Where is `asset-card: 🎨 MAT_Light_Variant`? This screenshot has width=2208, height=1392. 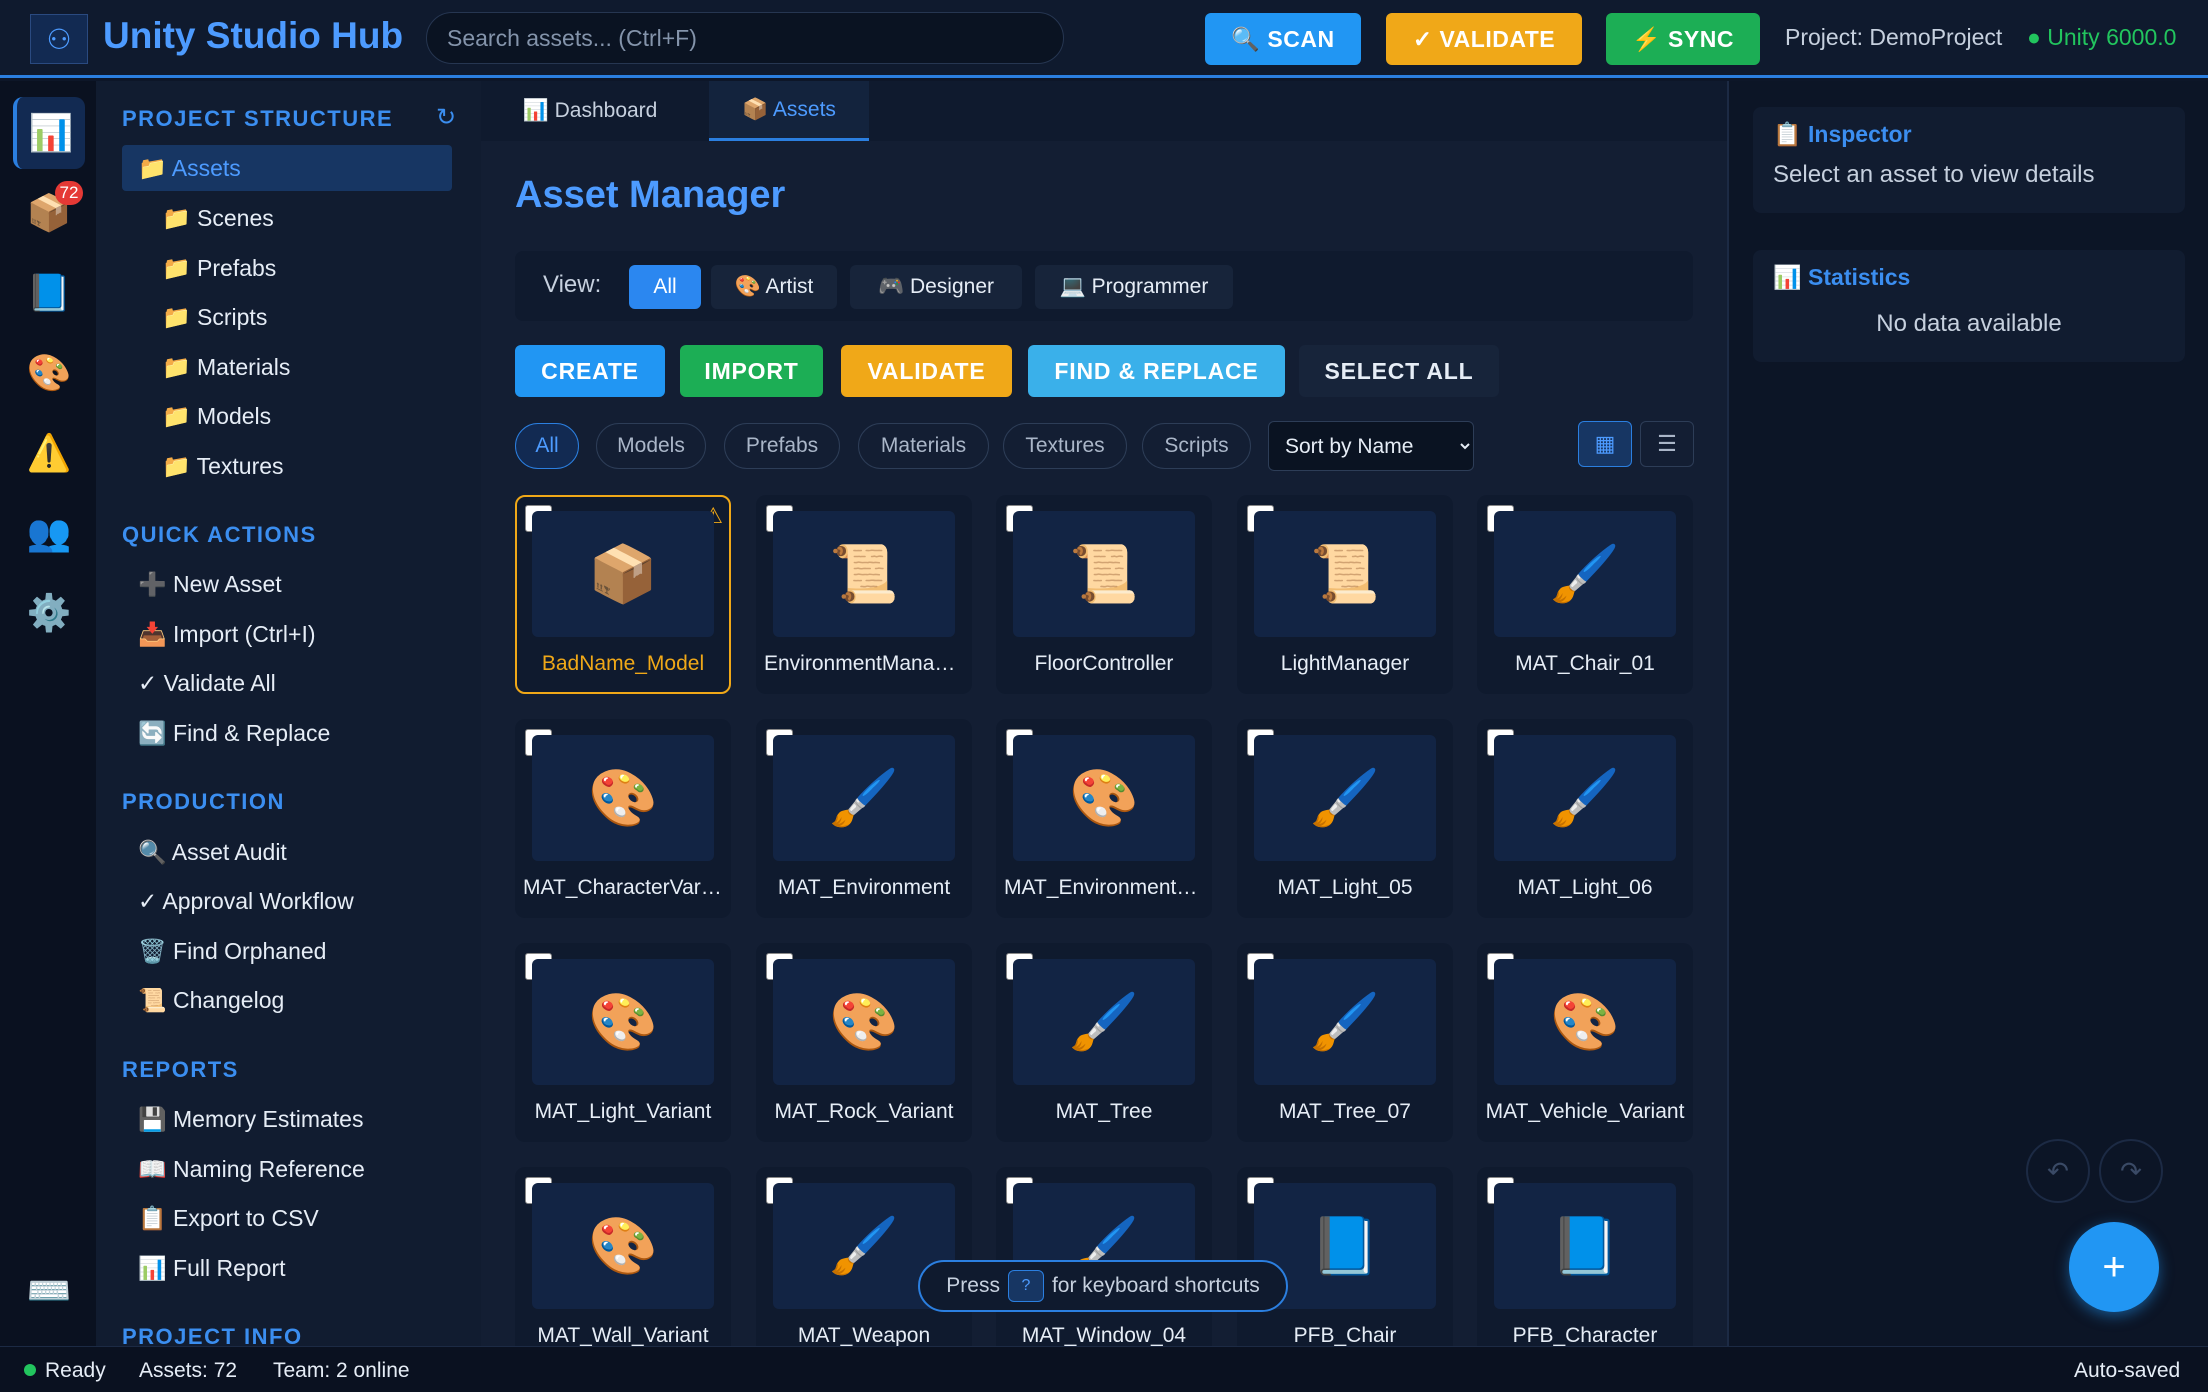
asset-card: 🎨 MAT_Light_Variant is located at coordinates (623, 1042).